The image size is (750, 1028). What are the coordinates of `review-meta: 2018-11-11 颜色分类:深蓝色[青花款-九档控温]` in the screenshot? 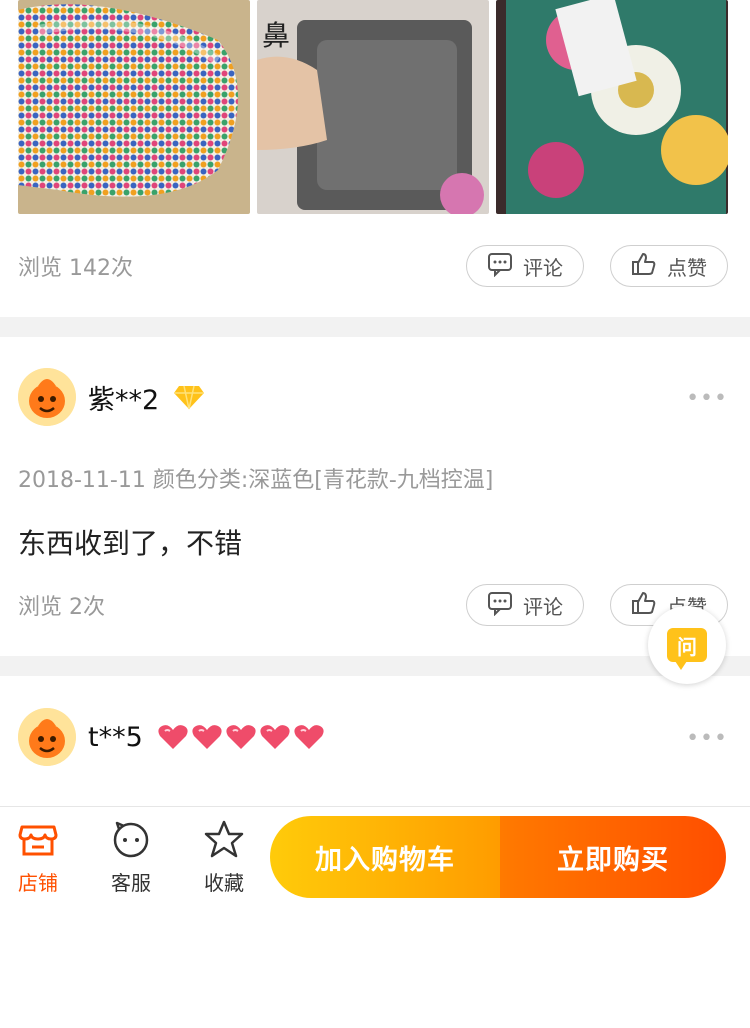 It's located at (256, 480).